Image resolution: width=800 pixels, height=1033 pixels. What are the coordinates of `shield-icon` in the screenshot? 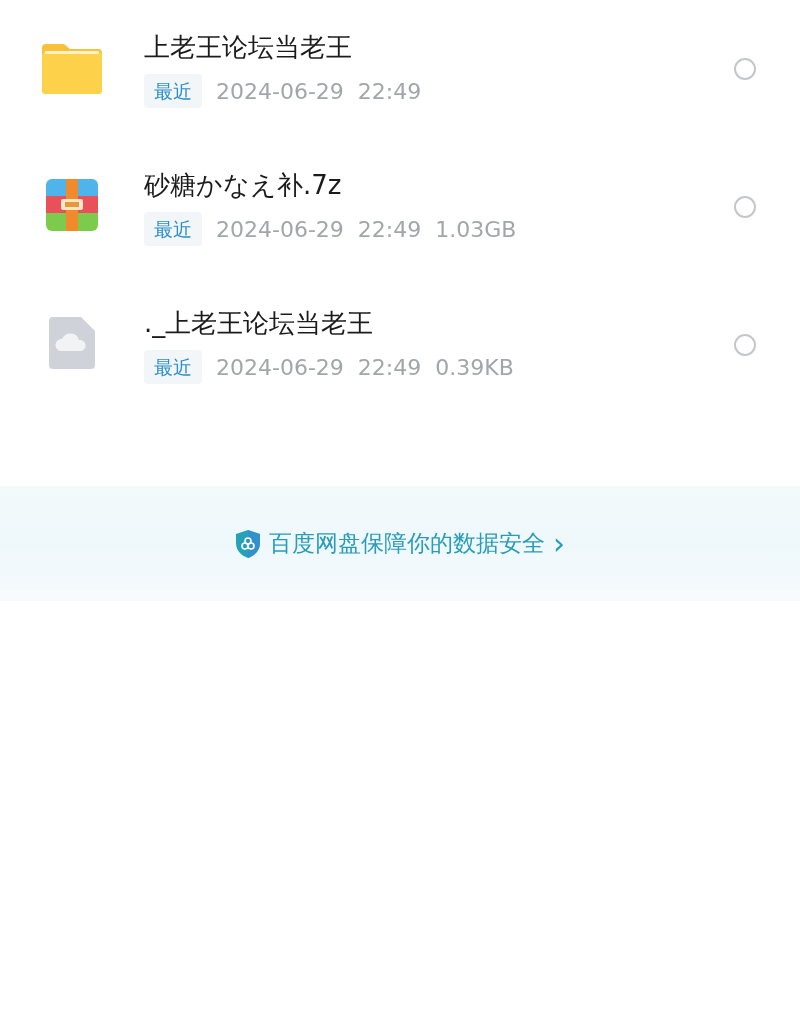 It's located at (248, 543).